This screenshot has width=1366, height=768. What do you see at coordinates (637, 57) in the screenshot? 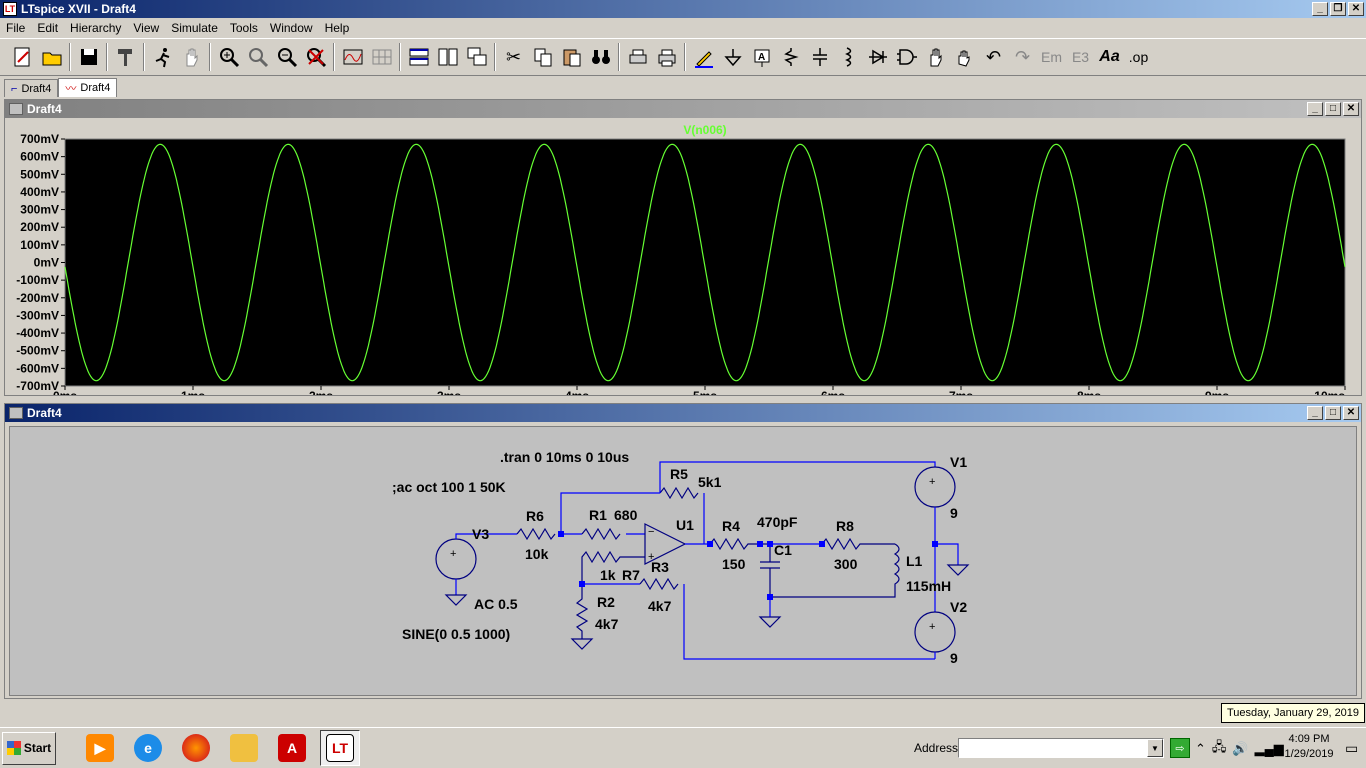
I see `print-setup-icon` at bounding box center [637, 57].